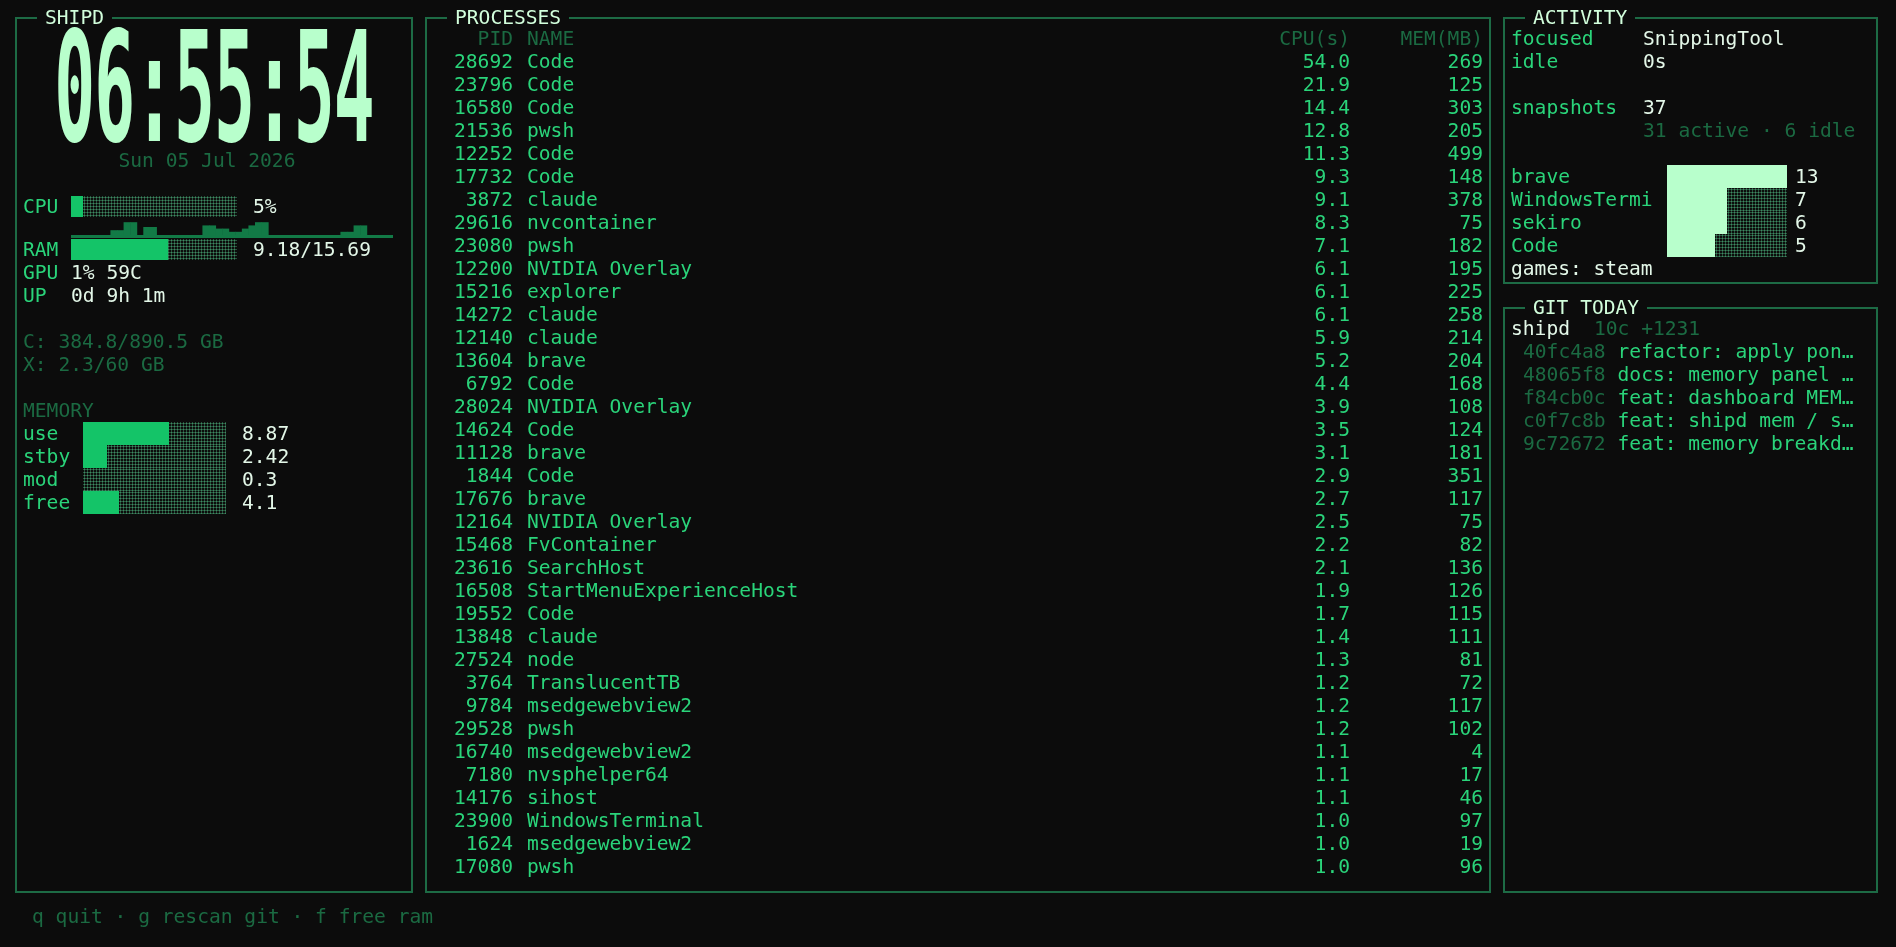  What do you see at coordinates (488, 199) in the screenshot?
I see `table-cell-text: 3872` at bounding box center [488, 199].